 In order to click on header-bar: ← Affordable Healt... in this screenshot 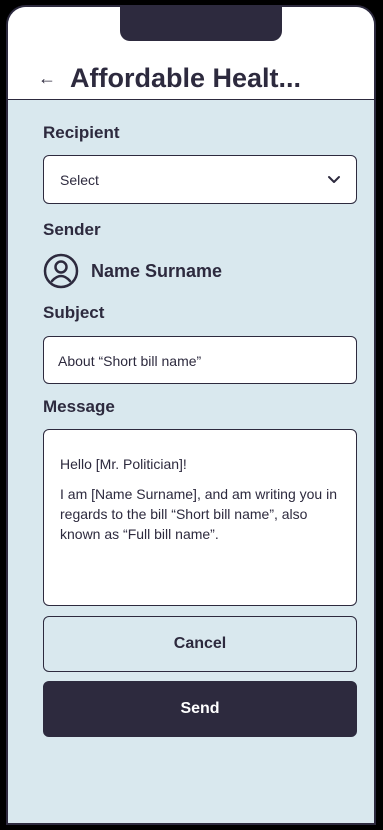, I will do `click(191, 53)`.